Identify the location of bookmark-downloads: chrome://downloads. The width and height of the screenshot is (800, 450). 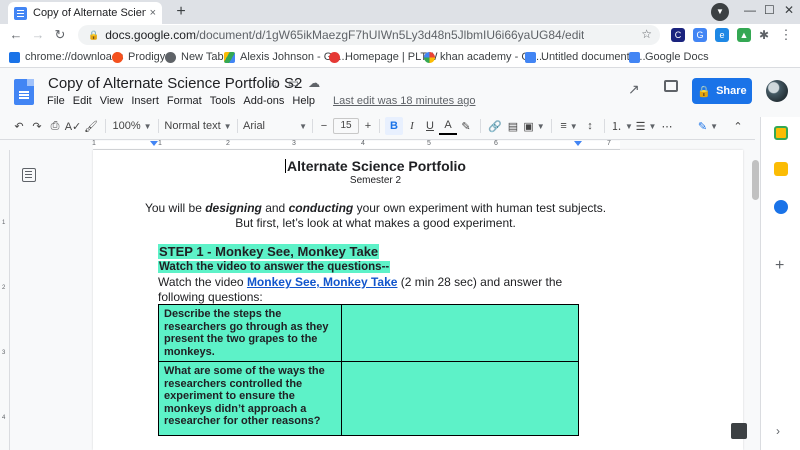
(66, 57).